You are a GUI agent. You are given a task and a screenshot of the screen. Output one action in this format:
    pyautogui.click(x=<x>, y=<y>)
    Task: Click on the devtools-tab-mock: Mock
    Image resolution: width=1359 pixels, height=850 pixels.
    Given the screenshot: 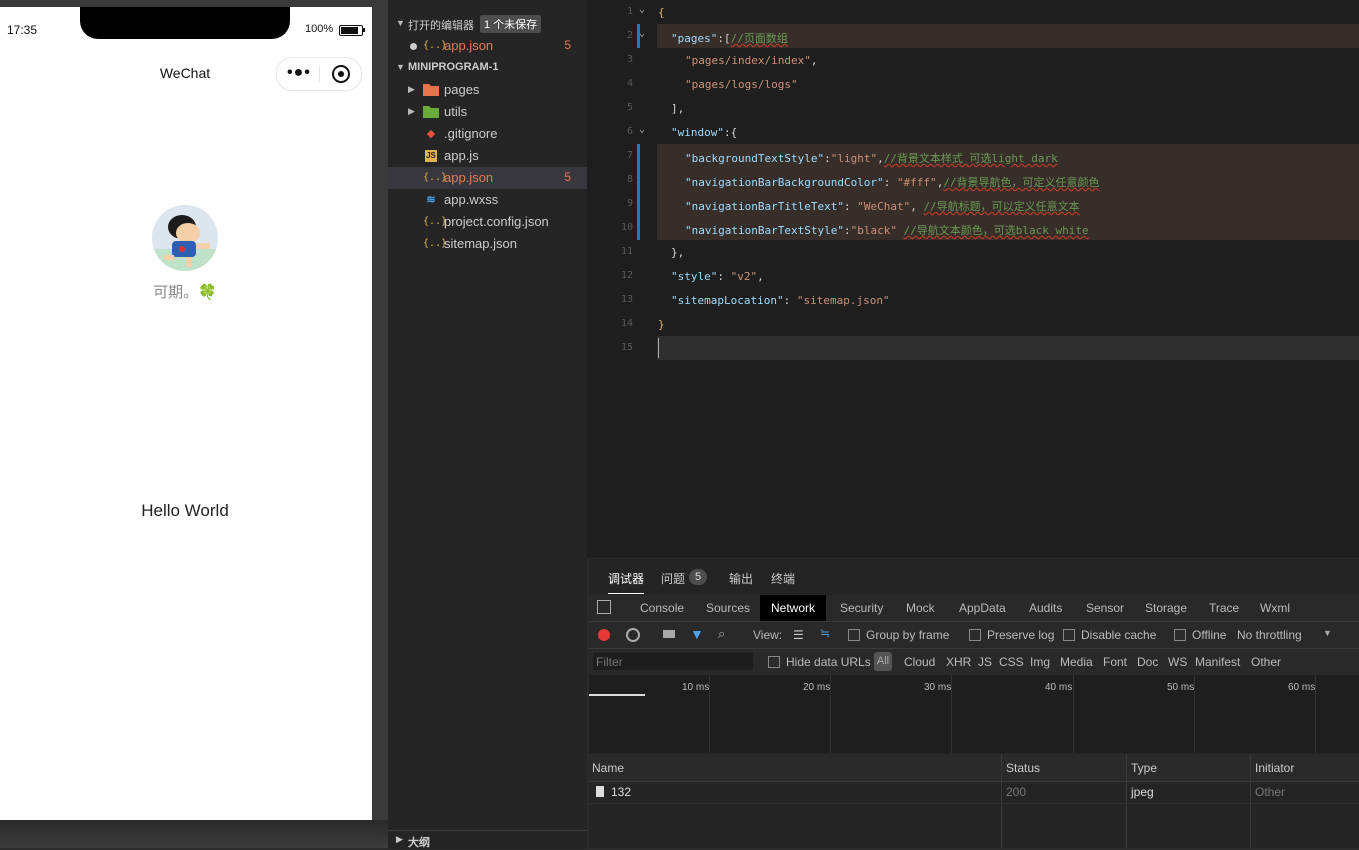 What is the action you would take?
    pyautogui.click(x=920, y=608)
    